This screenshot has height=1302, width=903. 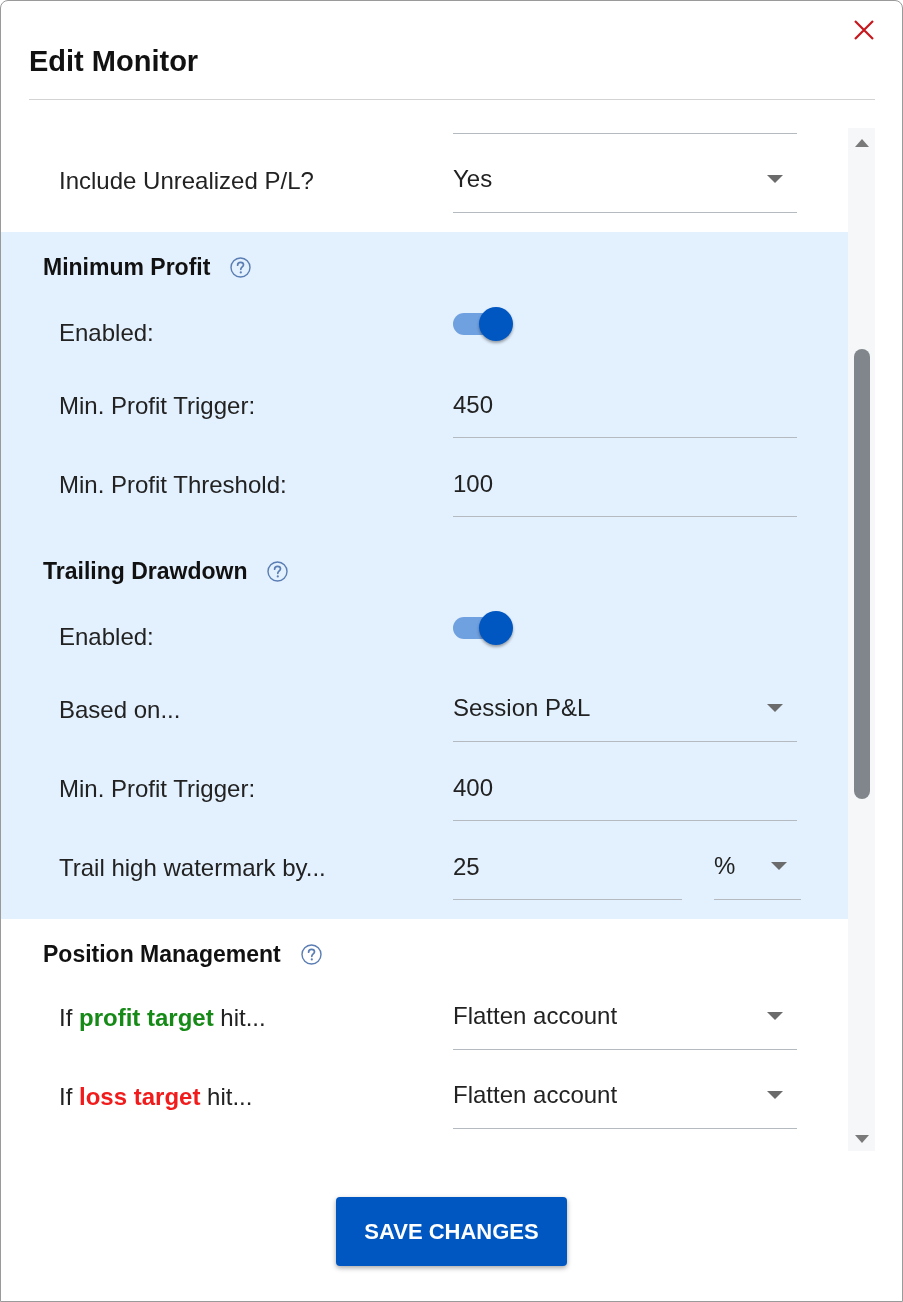 I want to click on text-field: 450, so click(x=625, y=408).